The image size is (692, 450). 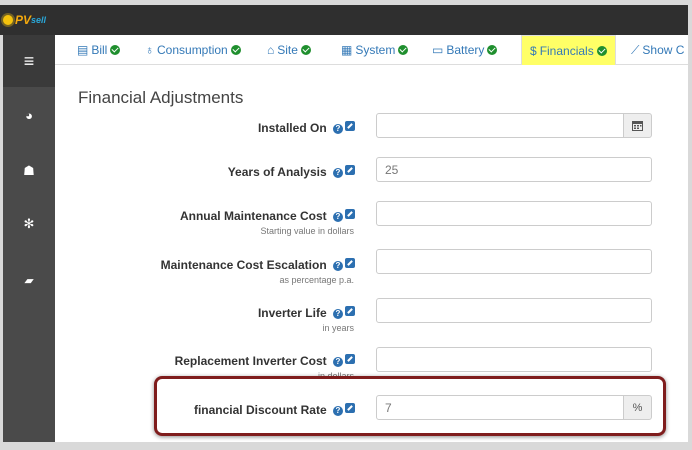 I want to click on pvsell-logo: PV sell, so click(x=28, y=20).